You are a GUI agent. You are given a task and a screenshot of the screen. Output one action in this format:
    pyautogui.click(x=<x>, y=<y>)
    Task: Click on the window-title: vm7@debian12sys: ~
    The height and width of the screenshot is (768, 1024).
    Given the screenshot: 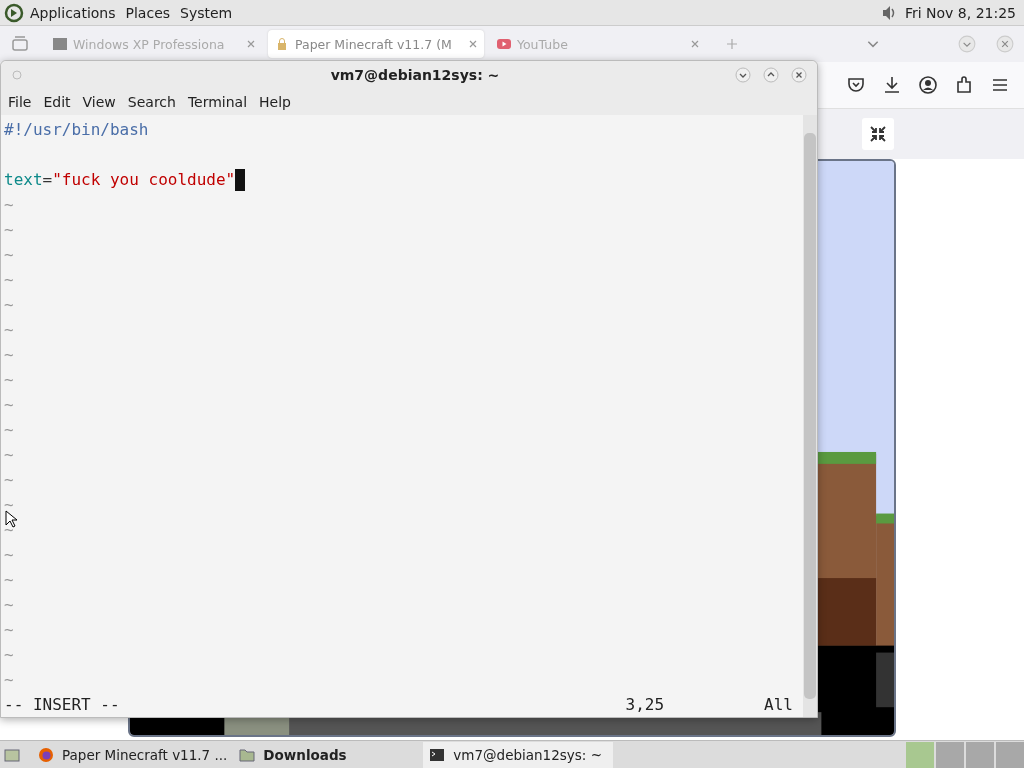 What is the action you would take?
    pyautogui.click(x=415, y=74)
    